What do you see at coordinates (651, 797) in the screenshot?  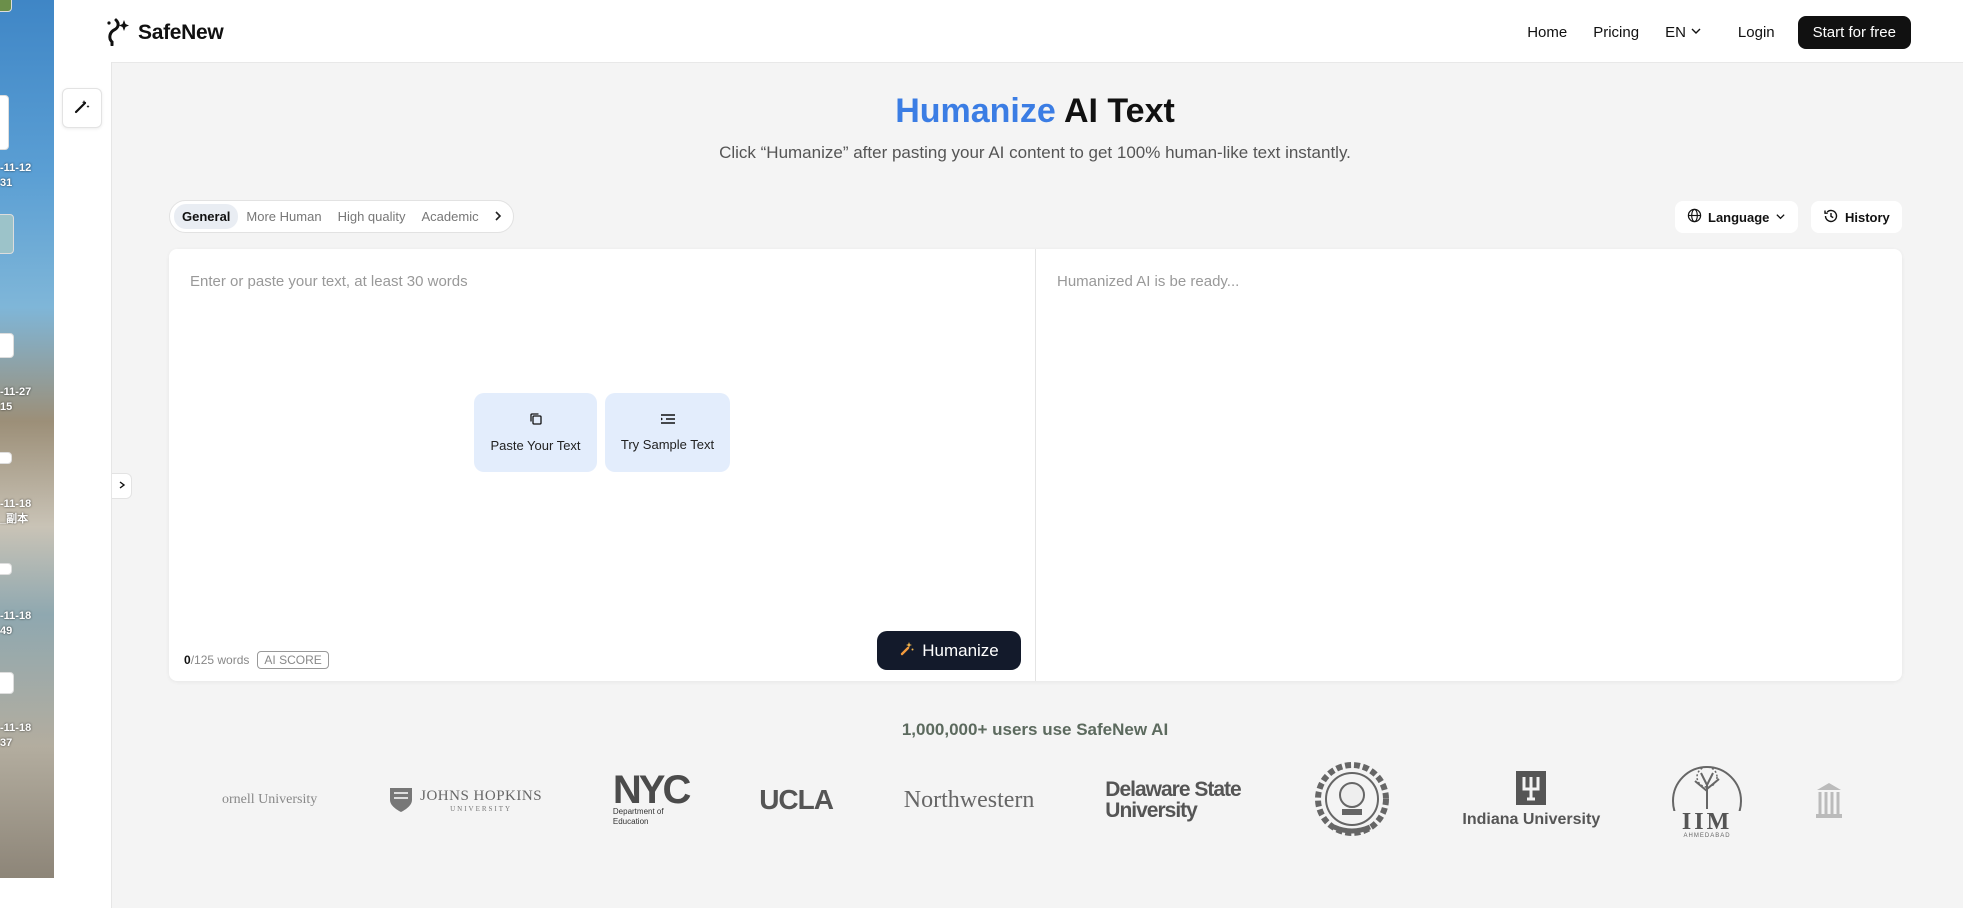 I see `nyc-doe-logo: NYC Department of Education` at bounding box center [651, 797].